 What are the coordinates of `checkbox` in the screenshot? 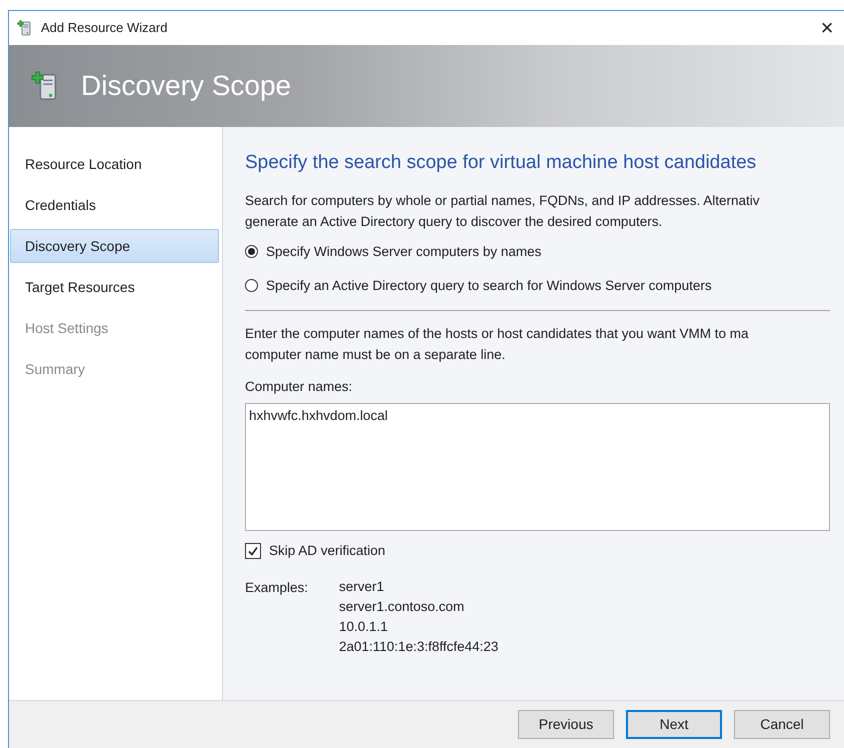 It's located at (253, 551).